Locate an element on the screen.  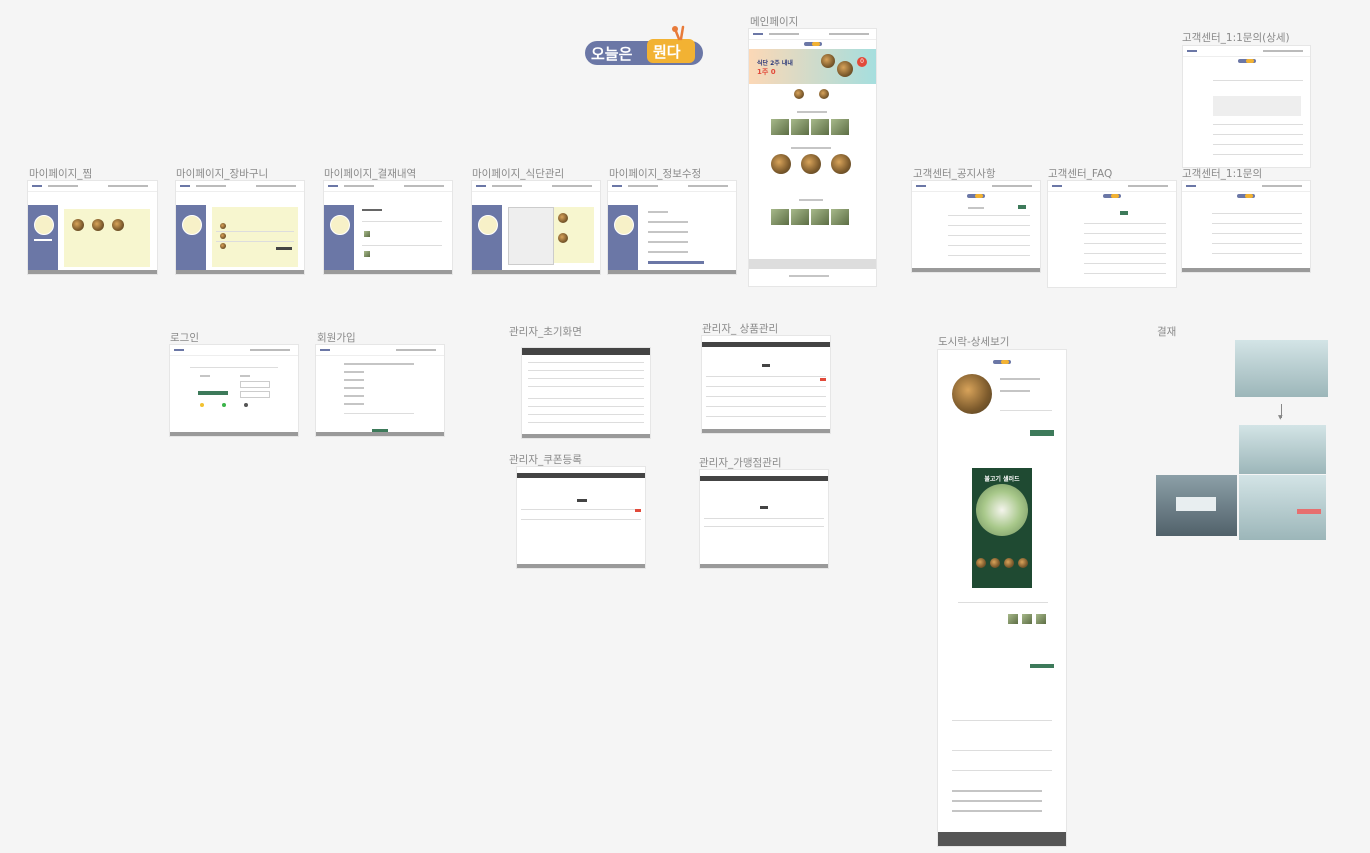
frame-title-cart: 마이페이지_장바구니 is located at coordinates (222, 174).